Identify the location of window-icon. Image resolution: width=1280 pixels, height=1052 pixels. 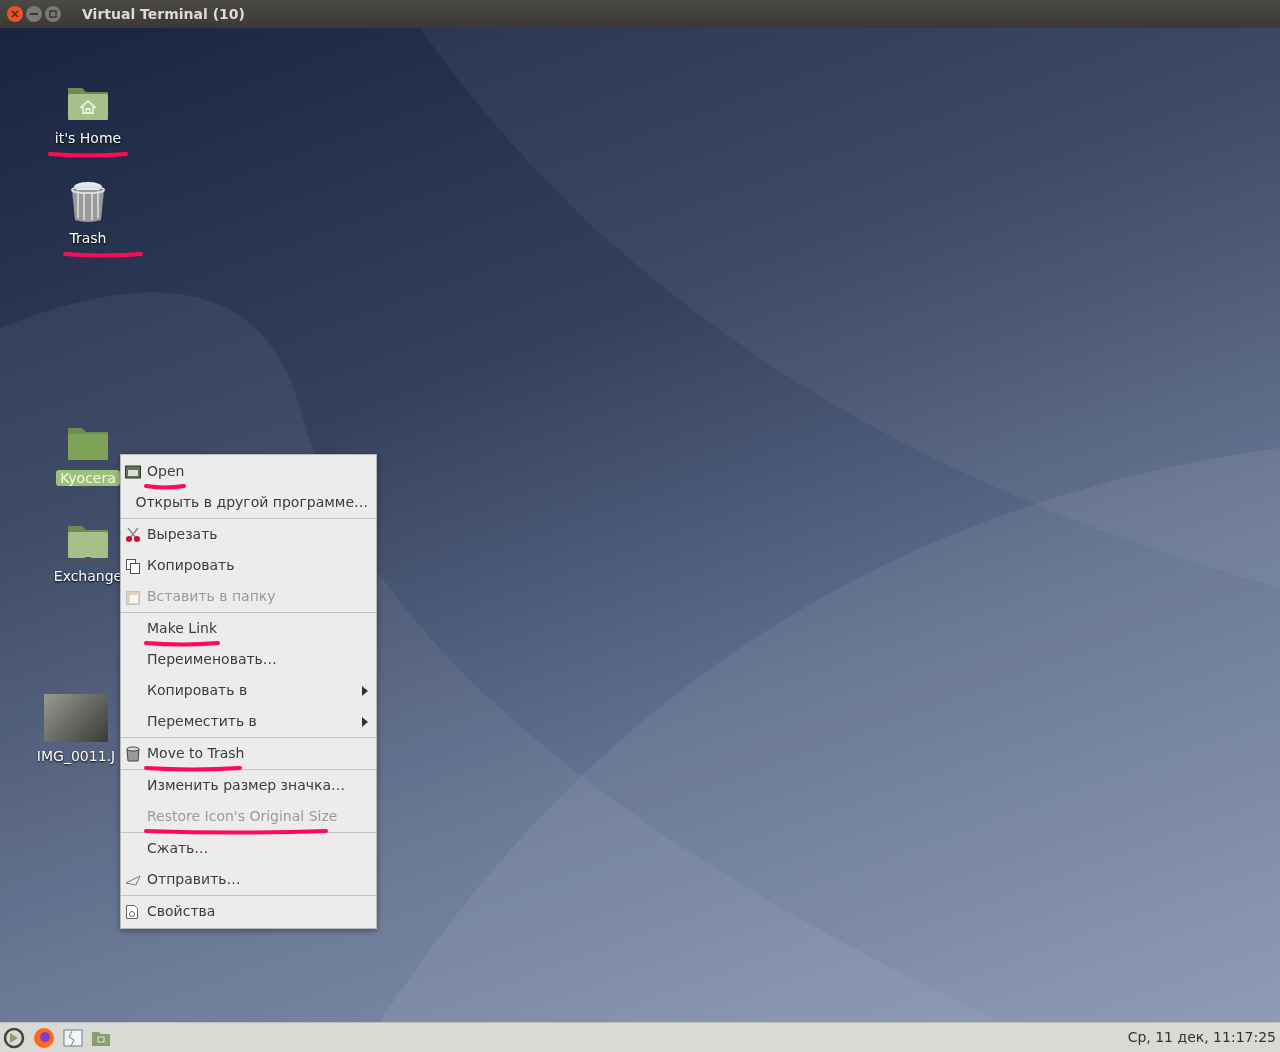
(73, 1037).